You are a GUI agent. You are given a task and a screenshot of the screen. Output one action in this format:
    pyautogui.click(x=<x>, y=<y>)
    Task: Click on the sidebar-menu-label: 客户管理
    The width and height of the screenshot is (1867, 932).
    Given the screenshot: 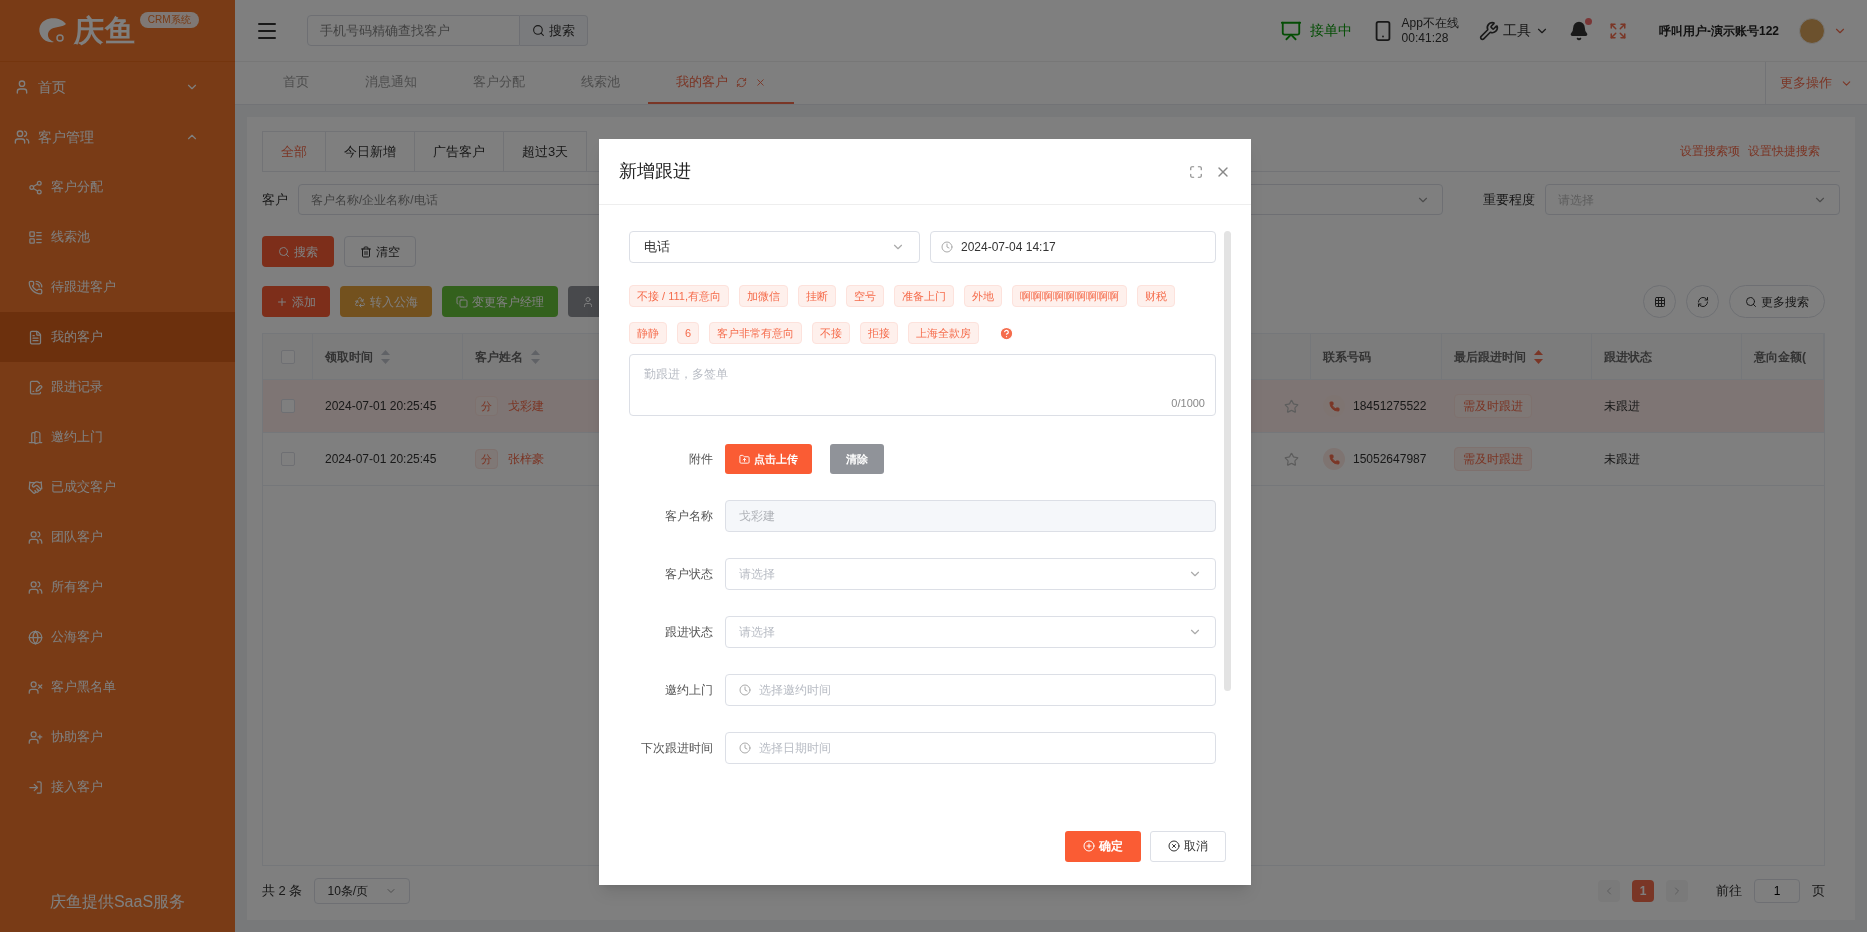 What is the action you would take?
    pyautogui.click(x=66, y=137)
    